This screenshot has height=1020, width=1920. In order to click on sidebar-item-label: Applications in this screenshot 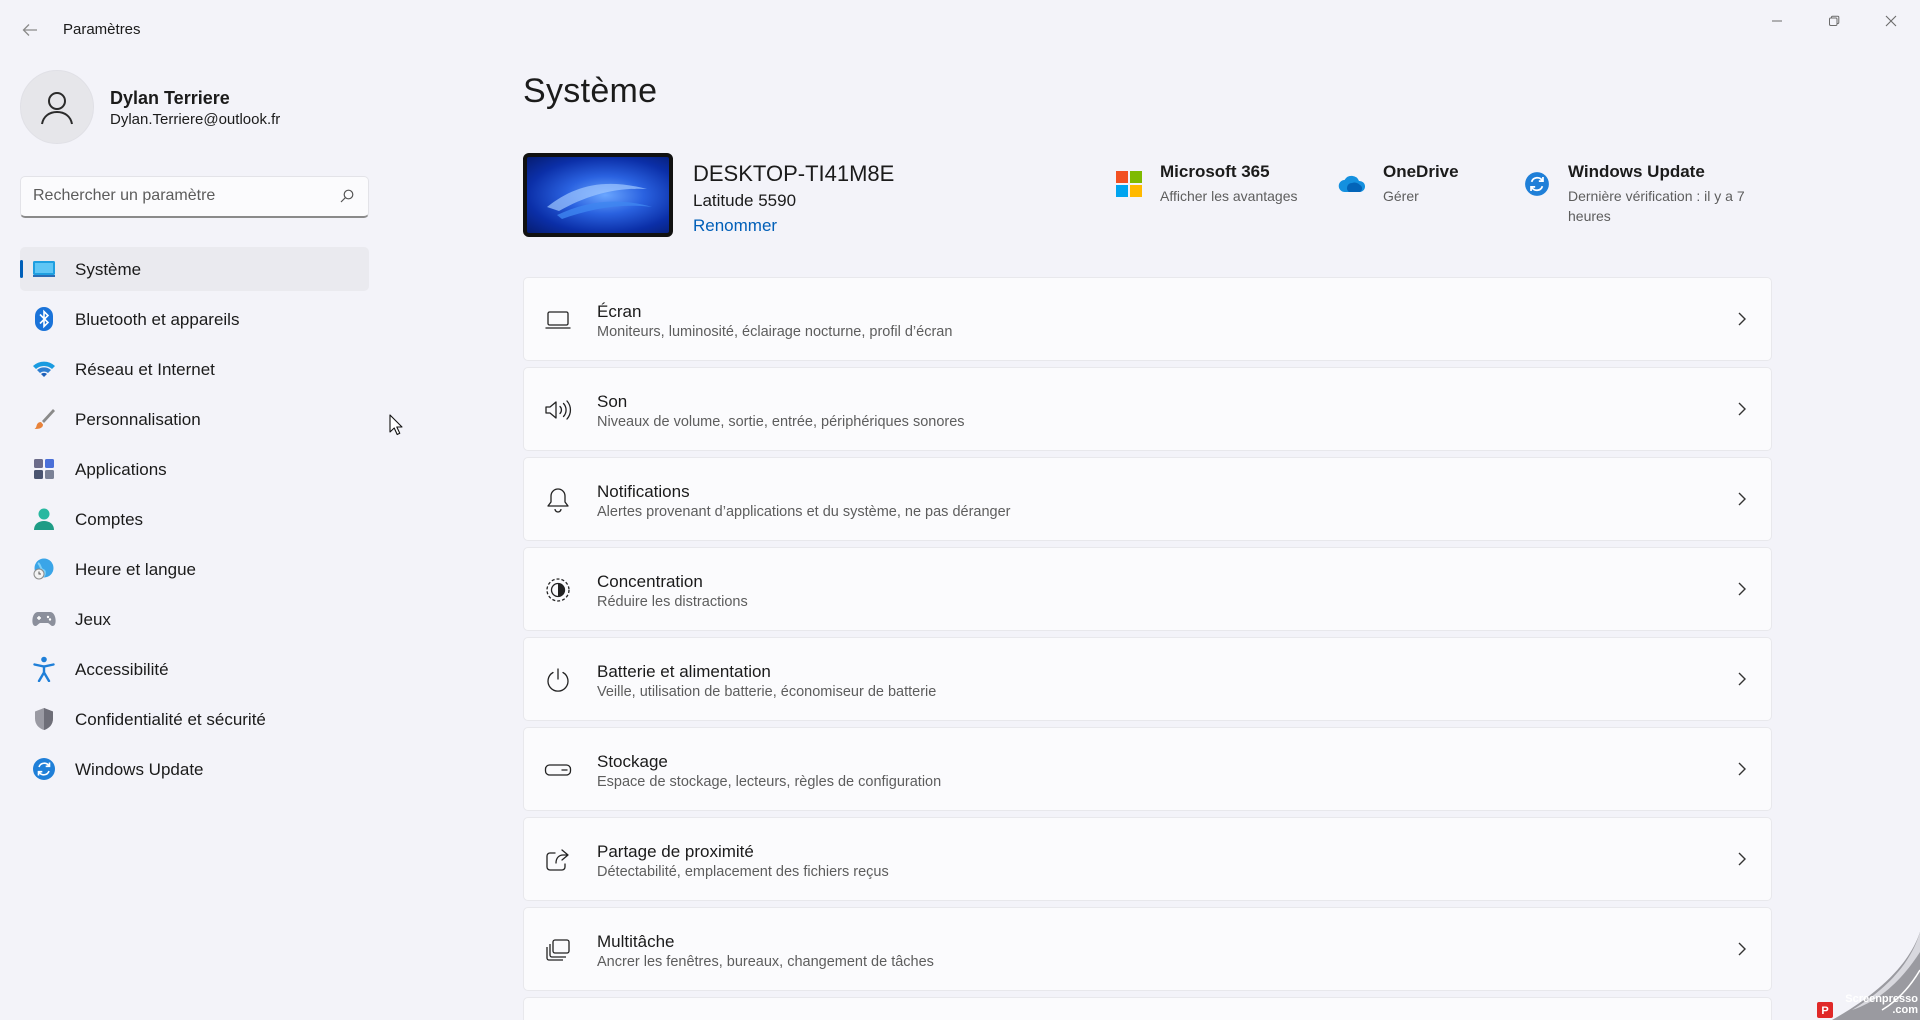, I will do `click(121, 469)`.